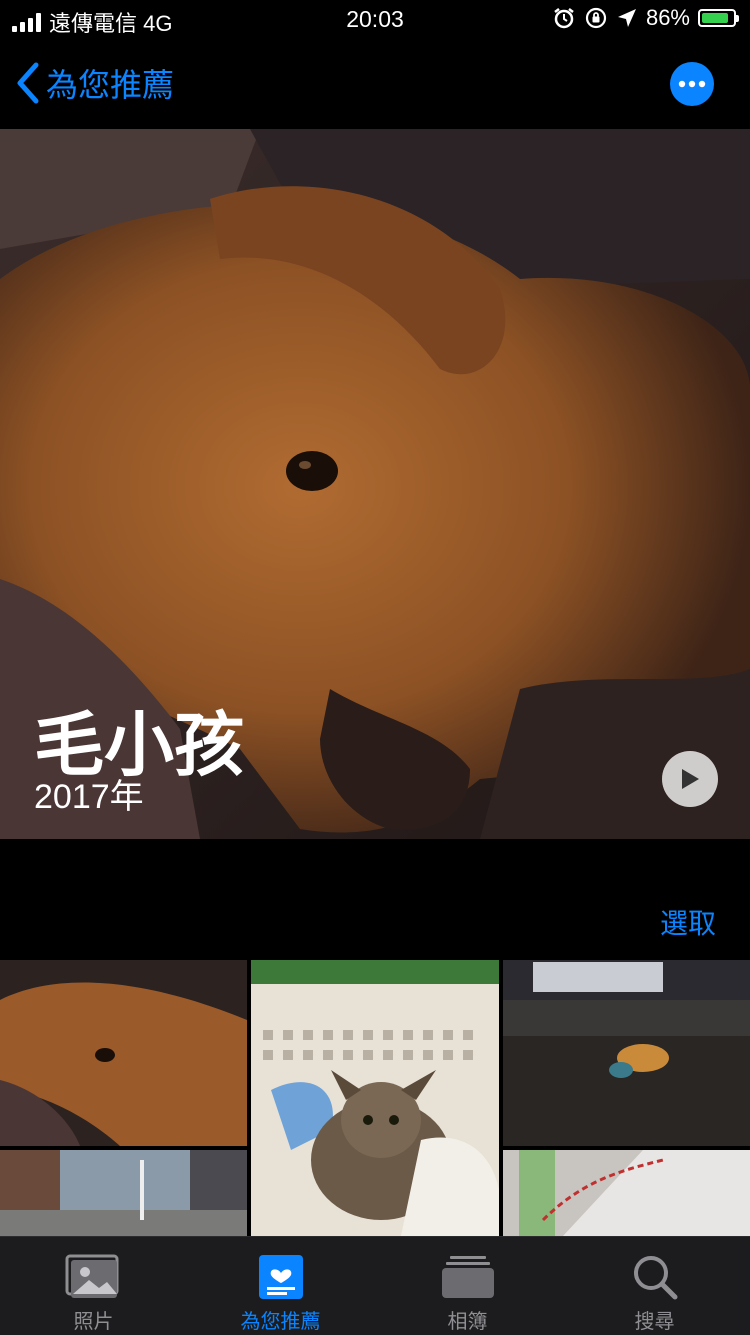 This screenshot has height=1335, width=750. I want to click on select-button: 選取, so click(688, 922).